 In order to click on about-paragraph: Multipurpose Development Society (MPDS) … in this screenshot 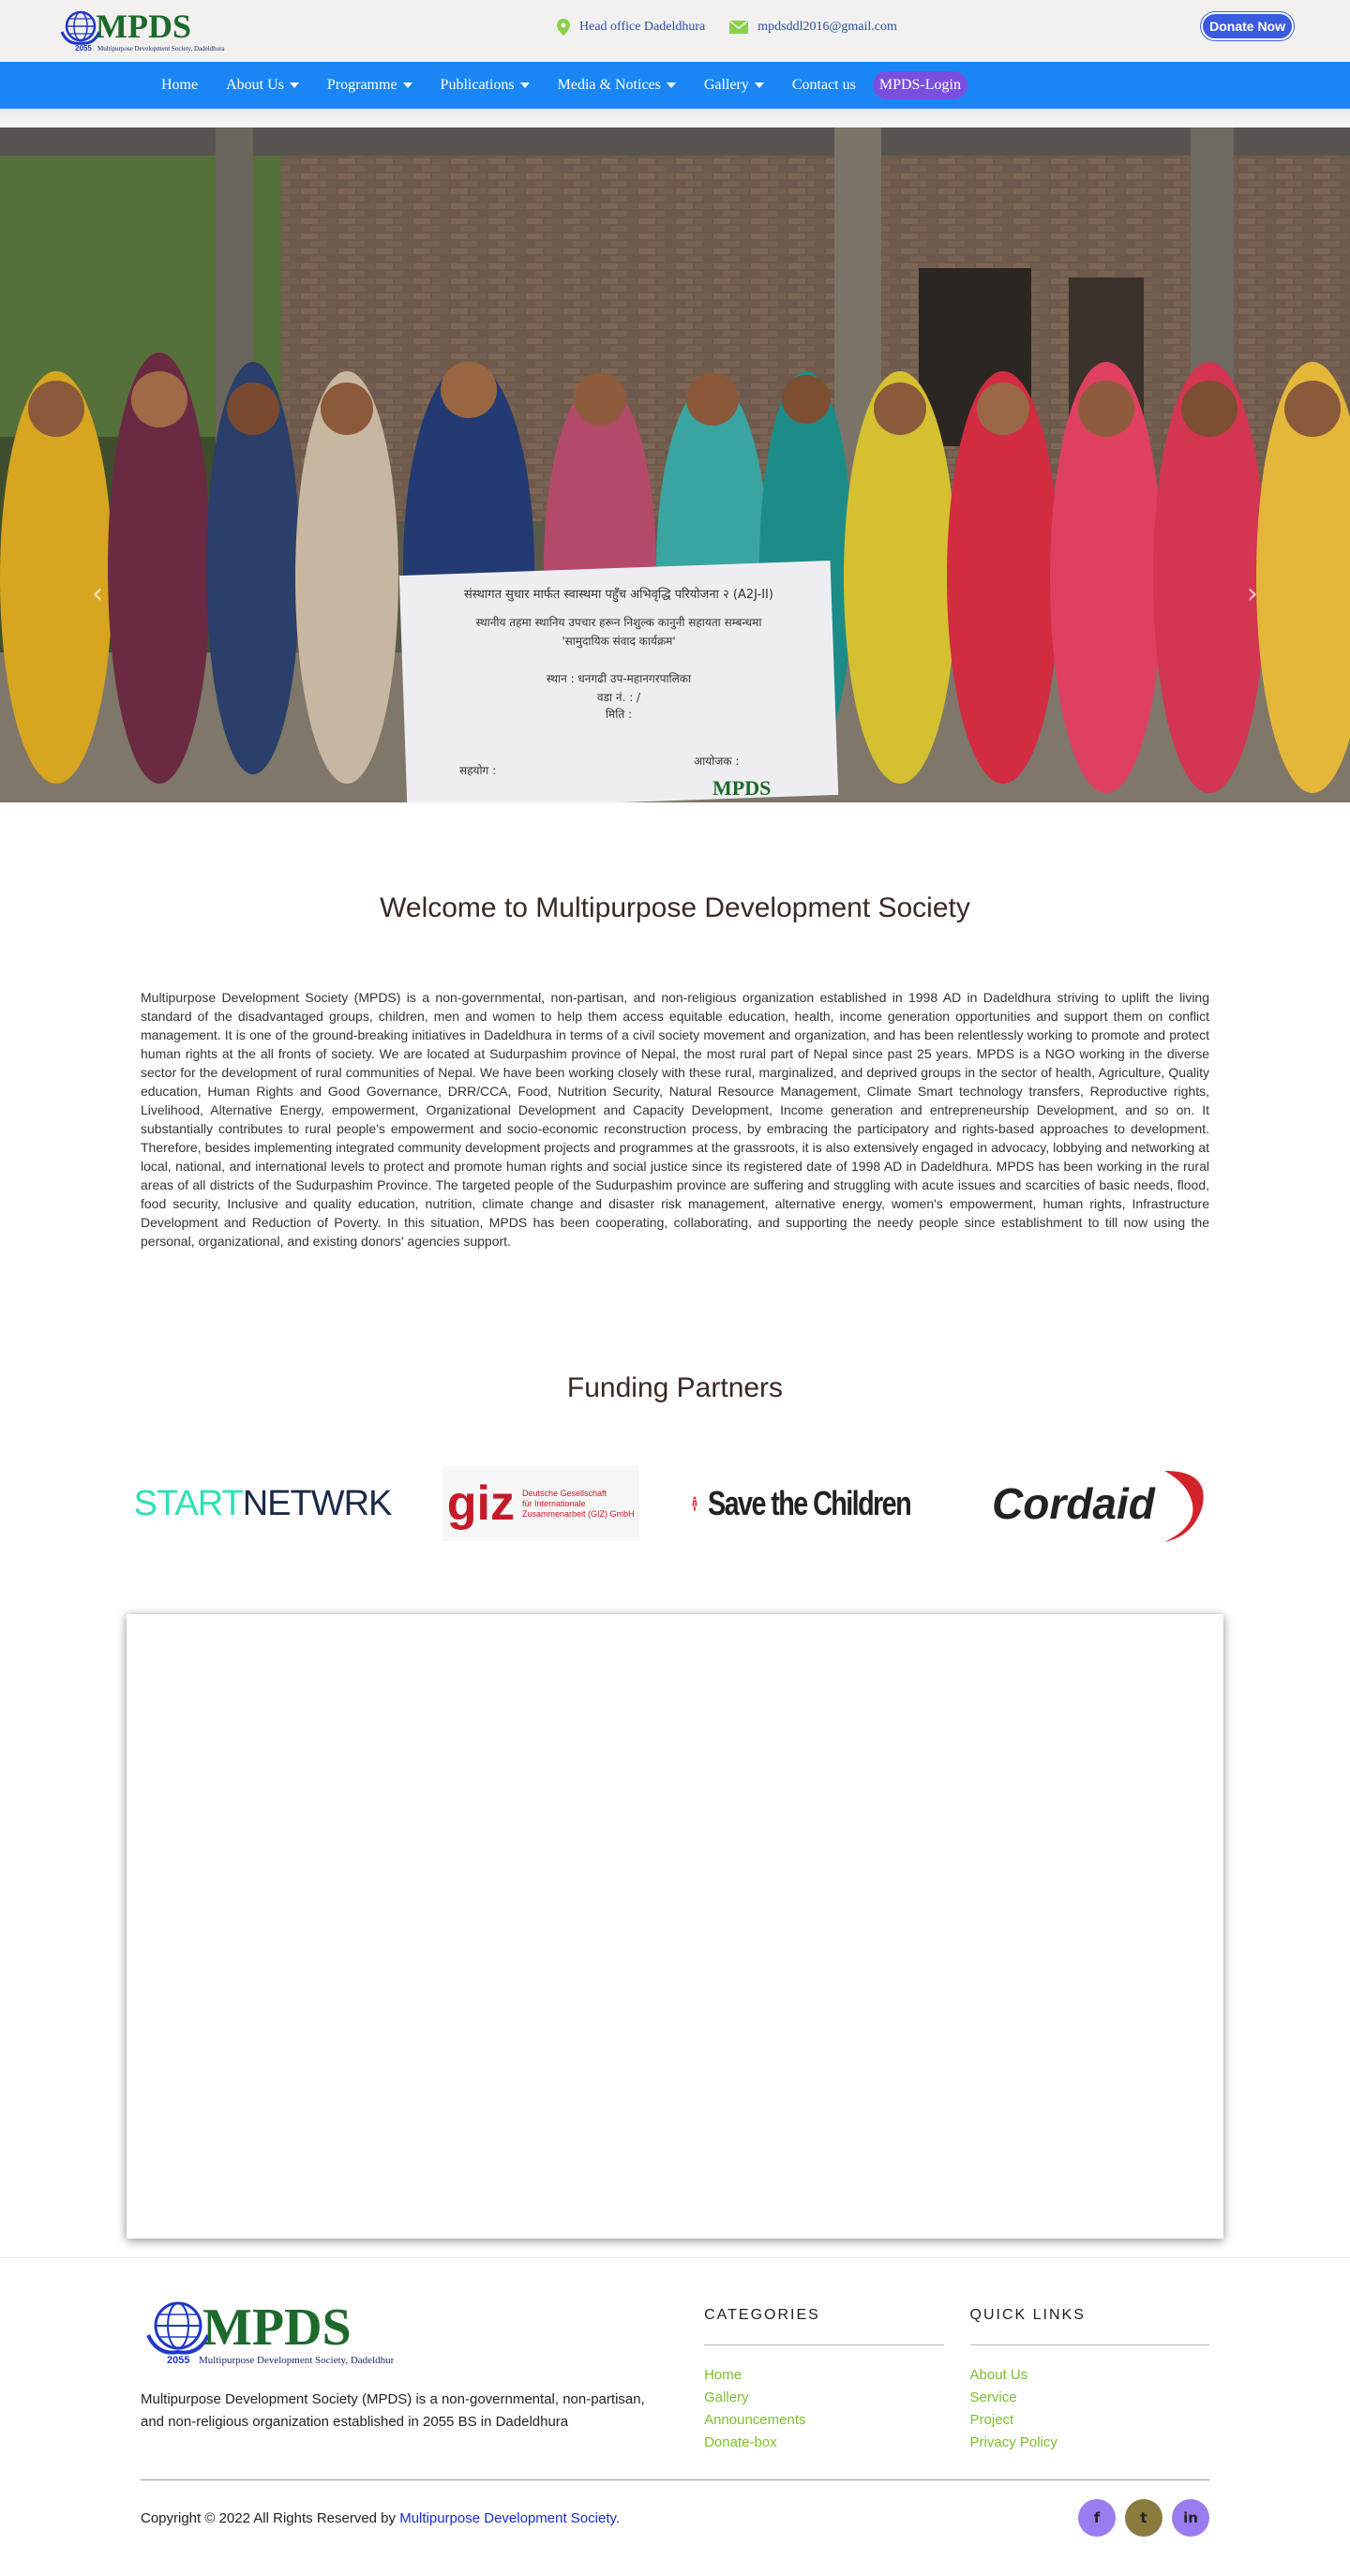, I will do `click(675, 1120)`.